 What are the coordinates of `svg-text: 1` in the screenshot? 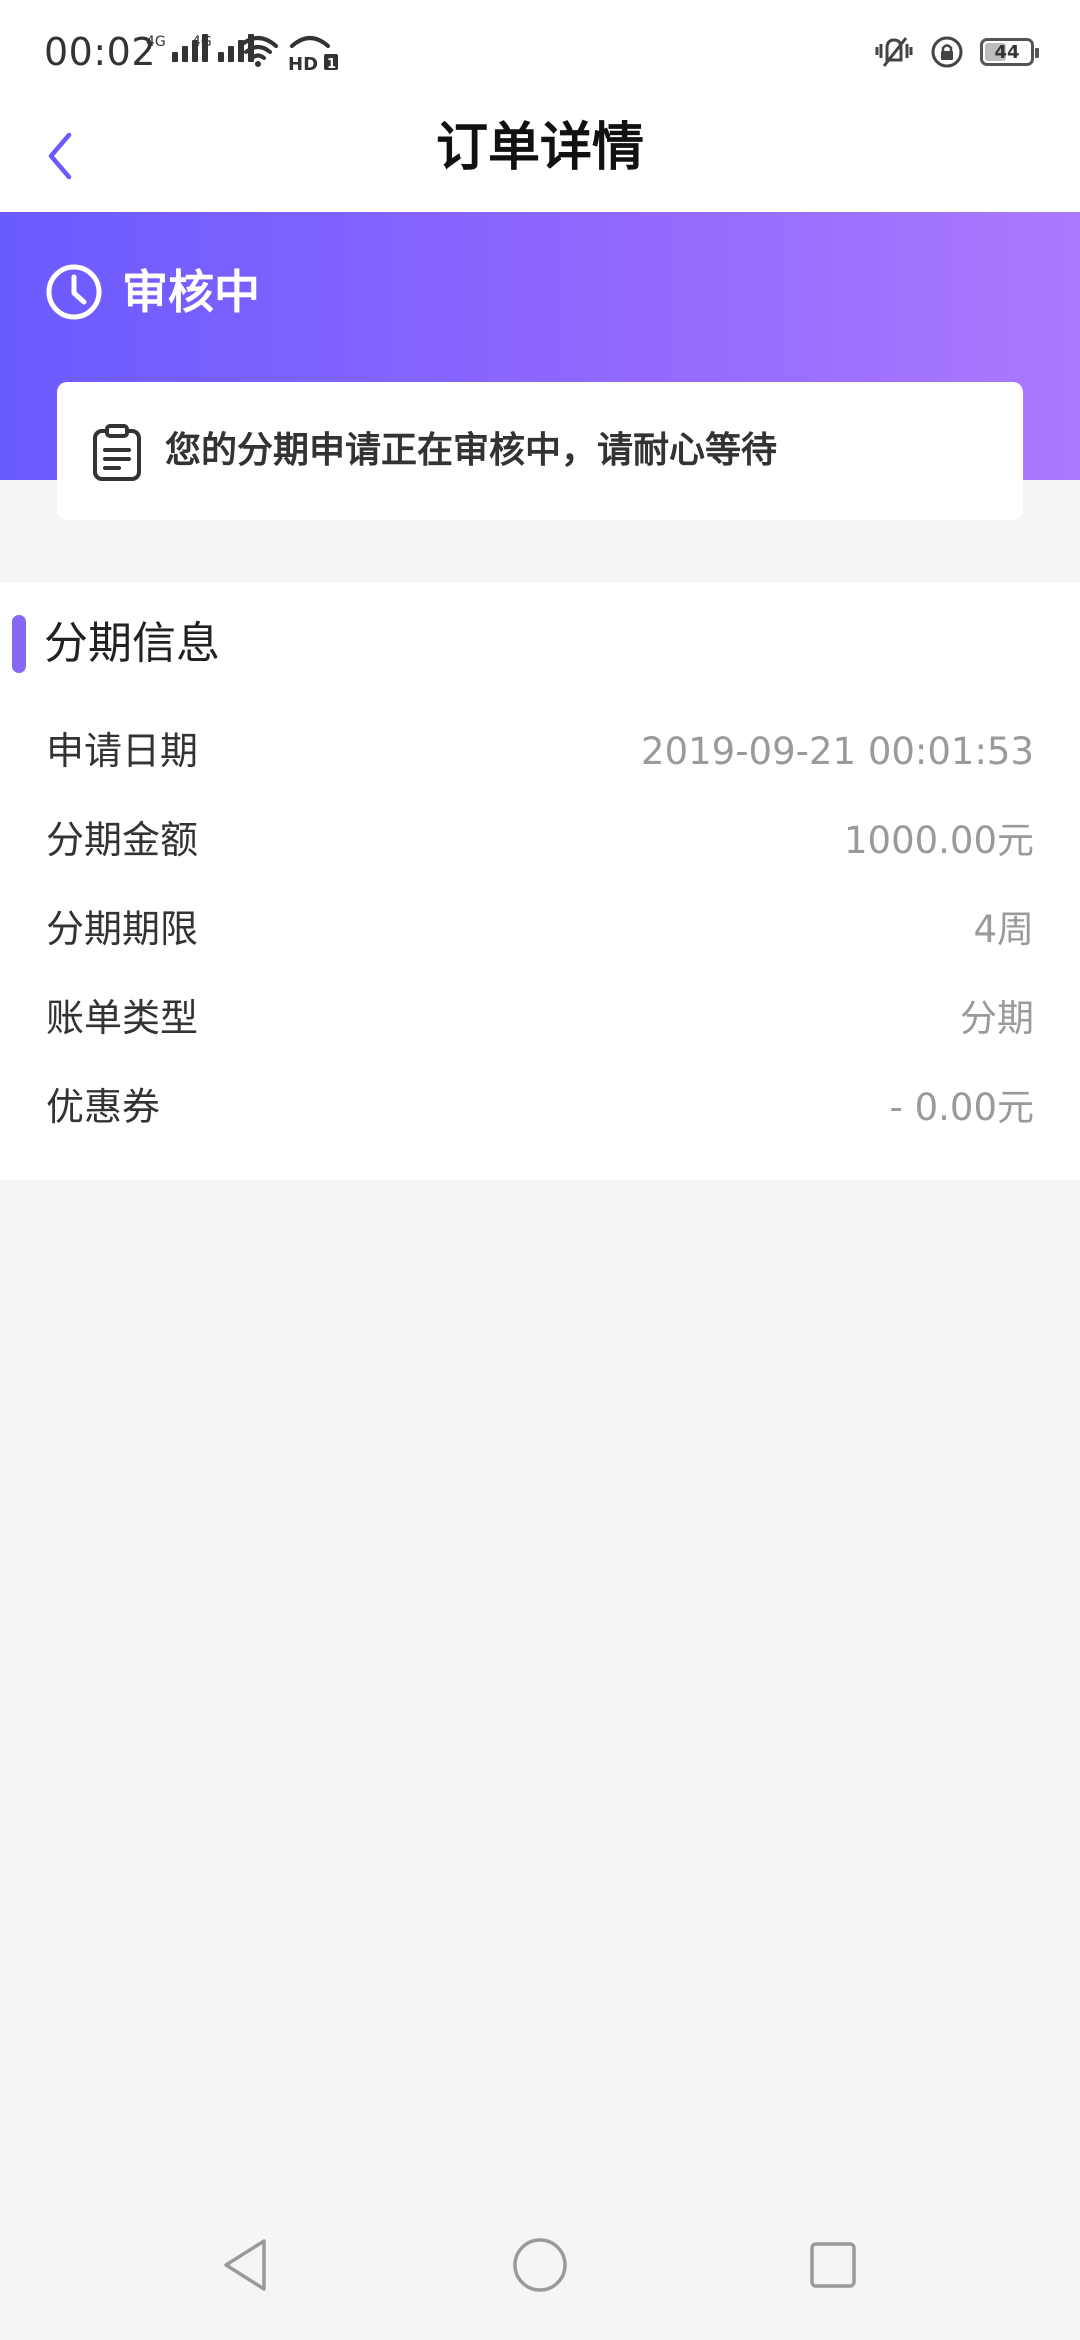 It's located at (331, 64).